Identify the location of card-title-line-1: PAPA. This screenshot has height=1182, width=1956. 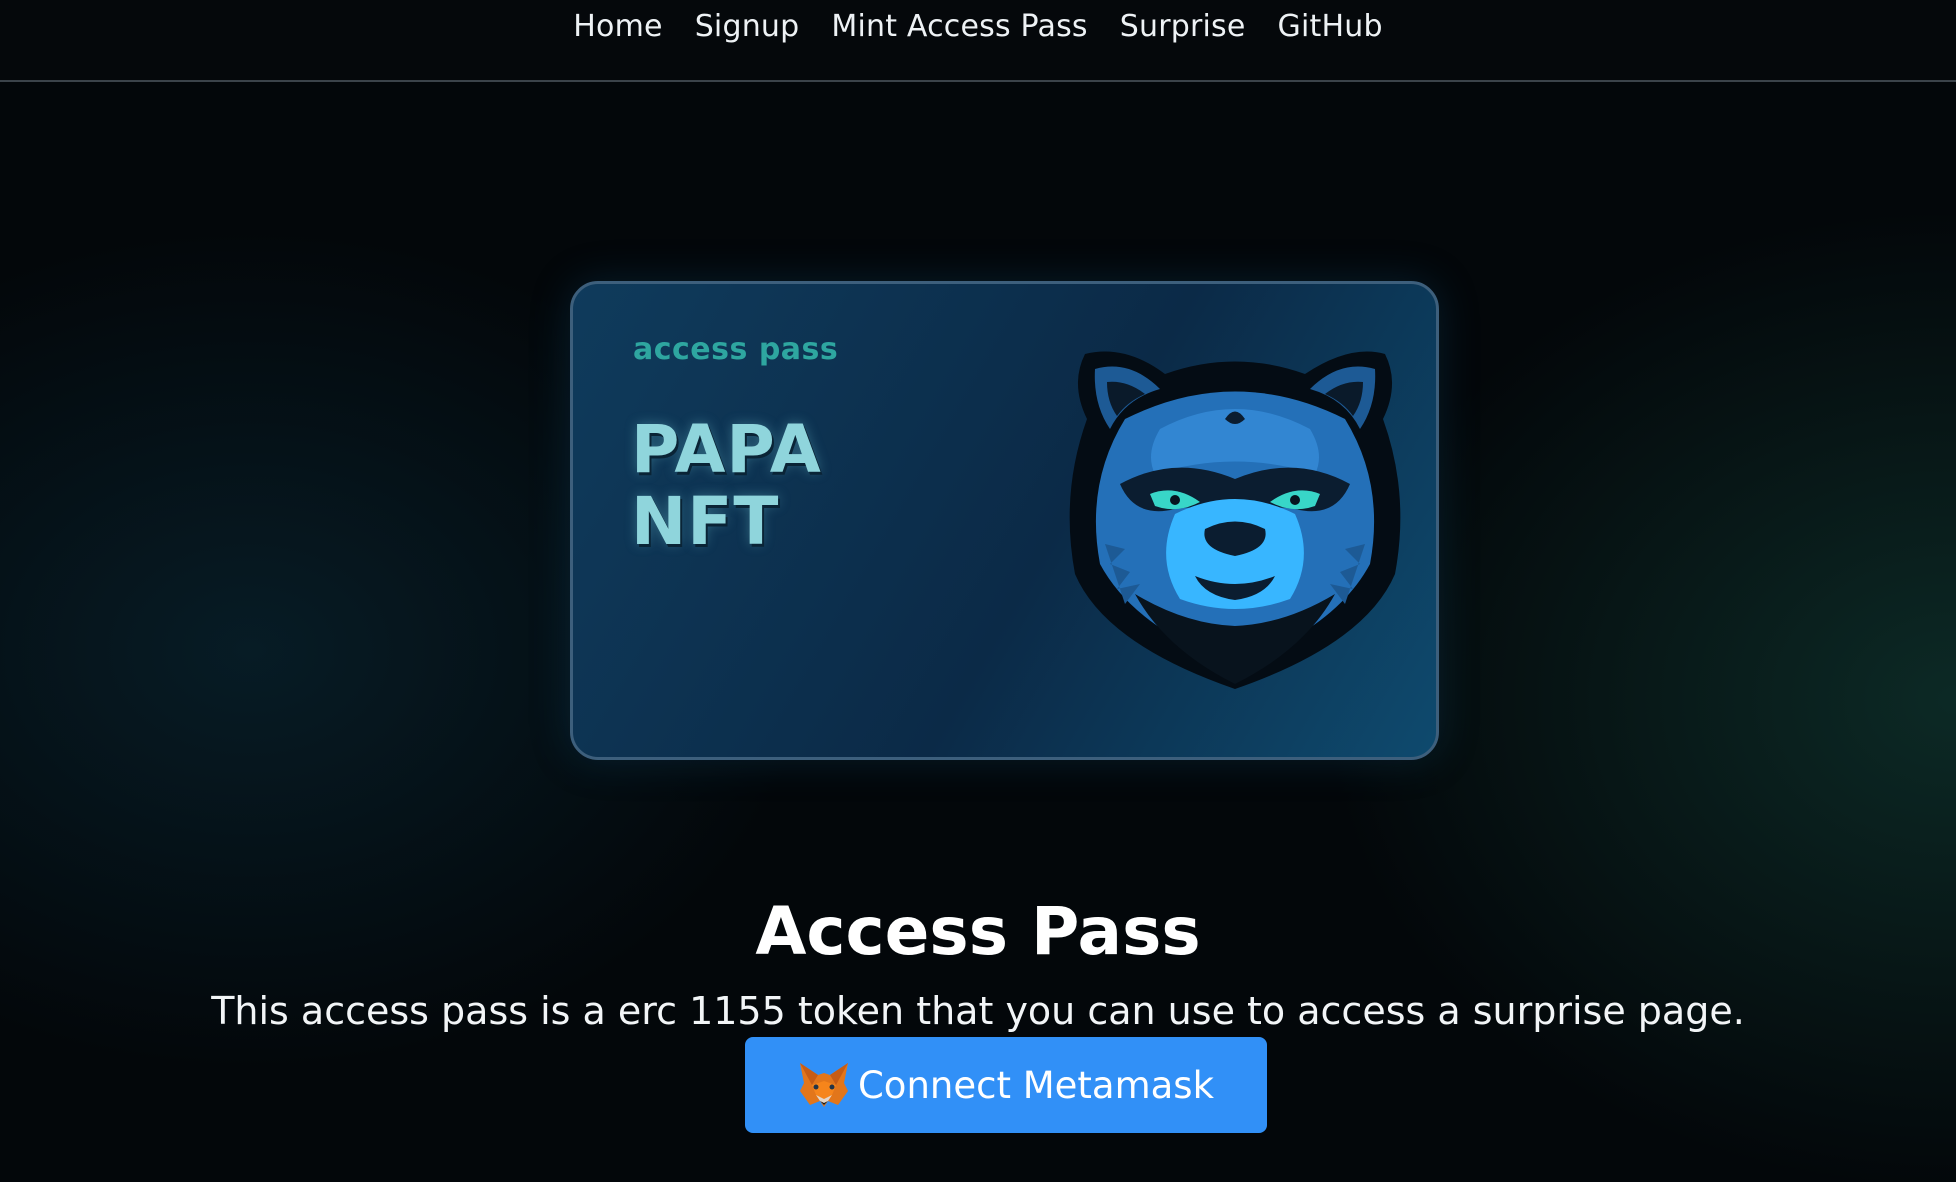
(726, 449).